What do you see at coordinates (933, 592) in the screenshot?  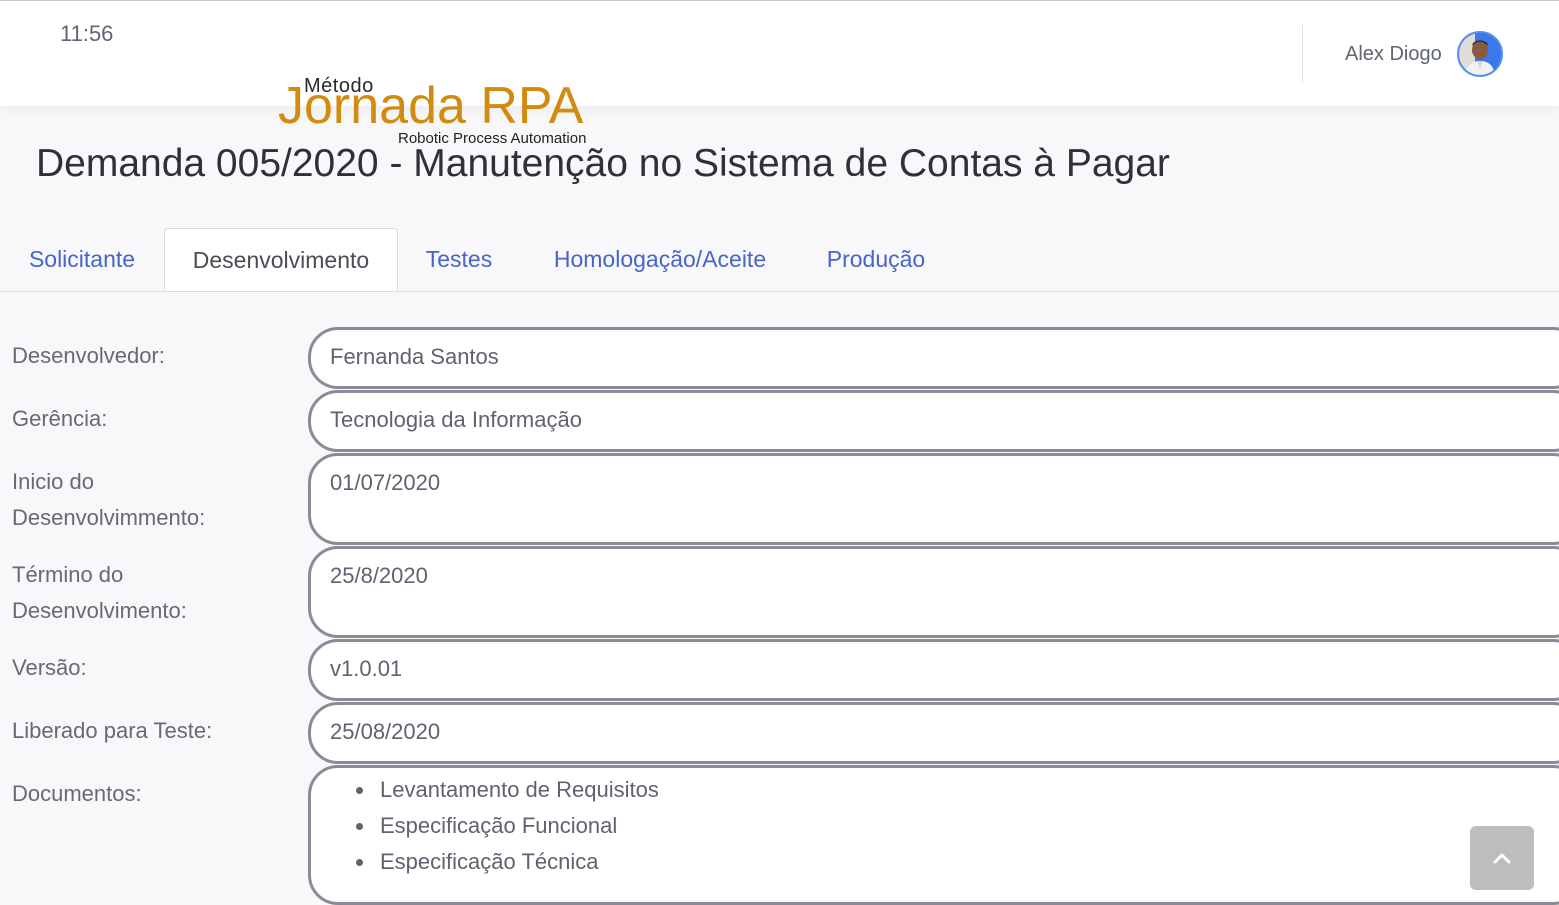 I see `termino-field: 25/8/2020` at bounding box center [933, 592].